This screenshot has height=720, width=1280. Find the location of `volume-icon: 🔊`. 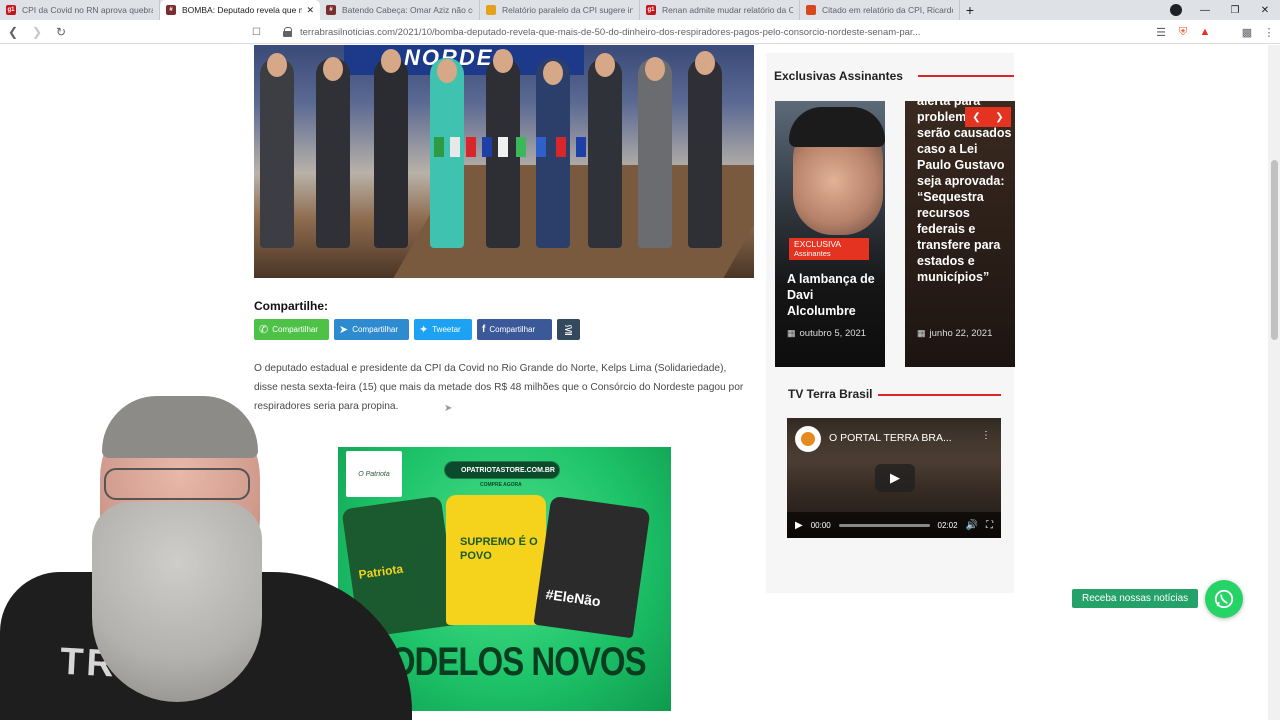

volume-icon: 🔊 is located at coordinates (972, 525).